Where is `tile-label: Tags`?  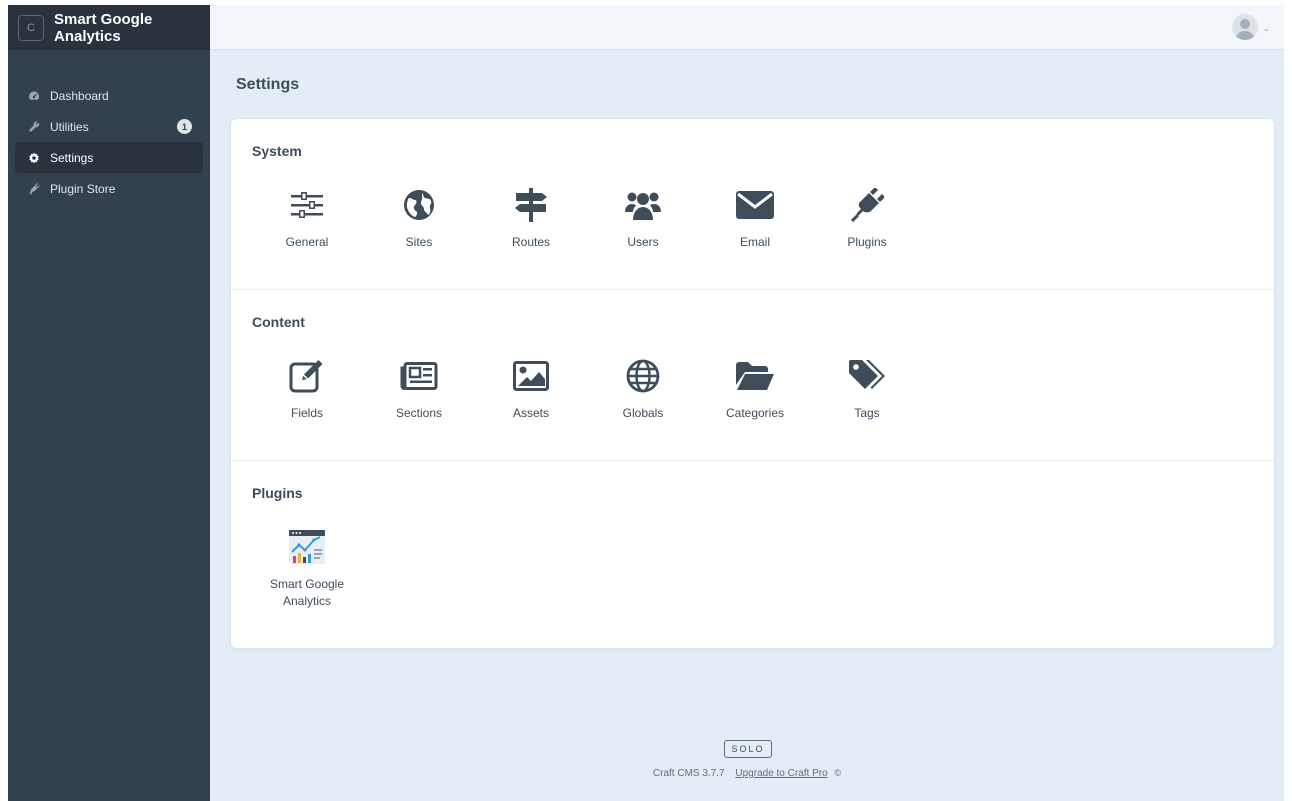 tile-label: Tags is located at coordinates (867, 413).